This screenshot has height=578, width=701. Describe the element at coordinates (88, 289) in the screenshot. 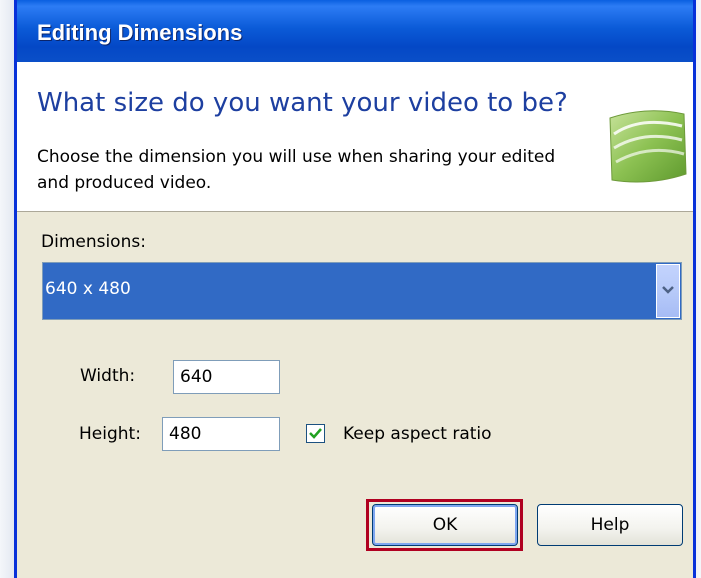

I see `dimensions-selected-value: 640 x 480` at that location.